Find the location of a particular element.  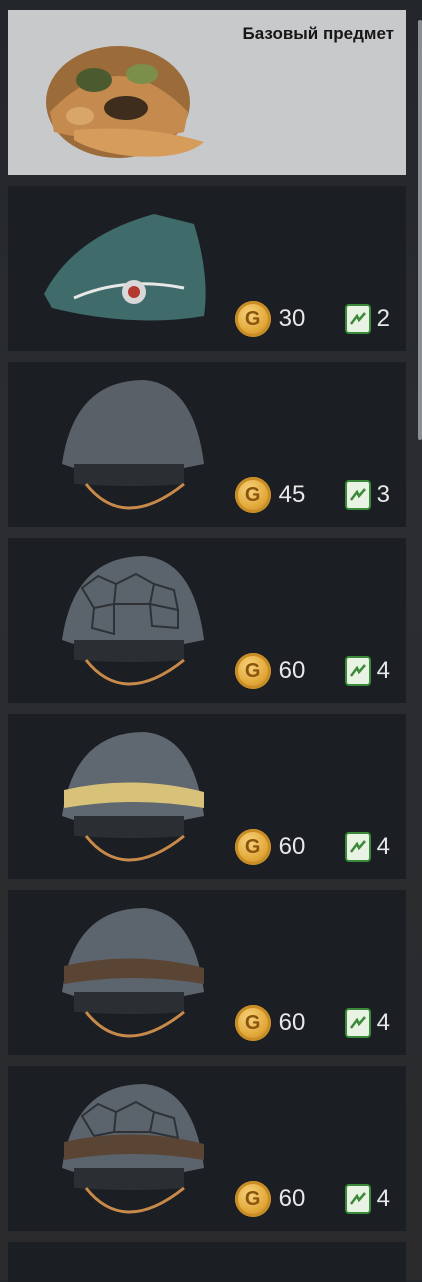

helmet-image is located at coordinates (133, 445).